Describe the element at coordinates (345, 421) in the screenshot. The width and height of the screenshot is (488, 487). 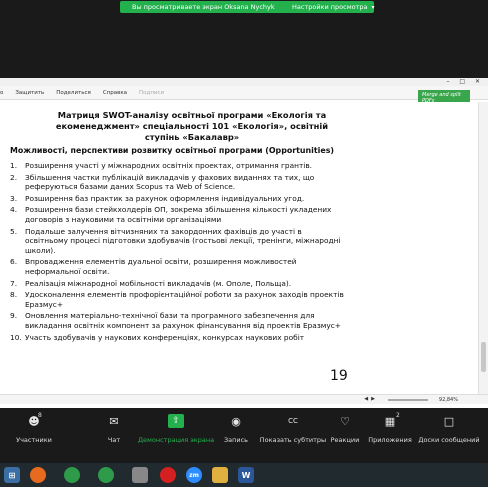
I see `heart-icon: ♡` at that location.